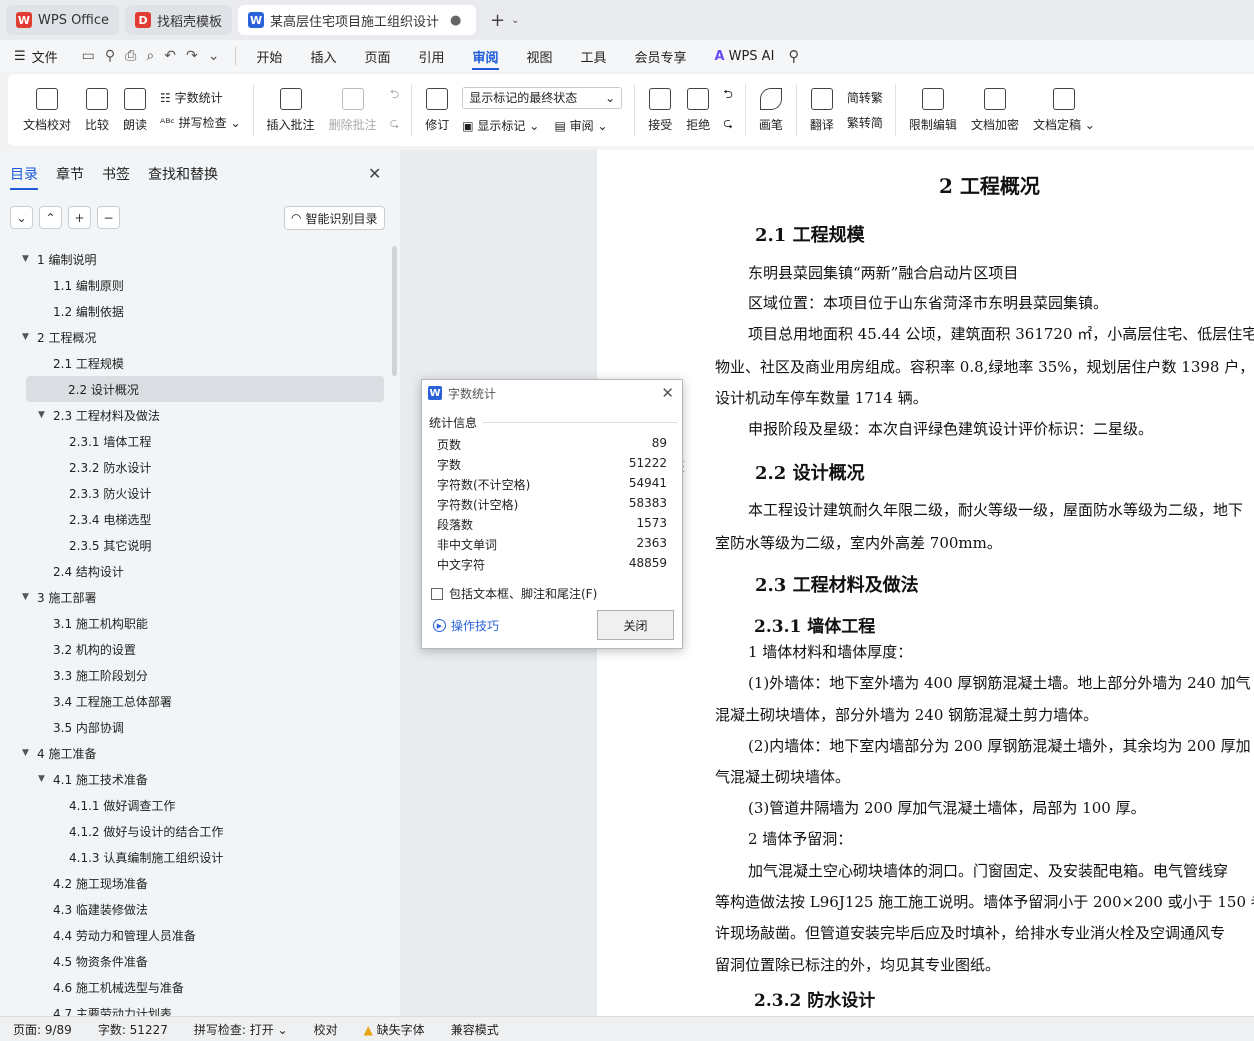  Describe the element at coordinates (214, 56) in the screenshot. I see `more-chevron-icon: ⌄` at that location.